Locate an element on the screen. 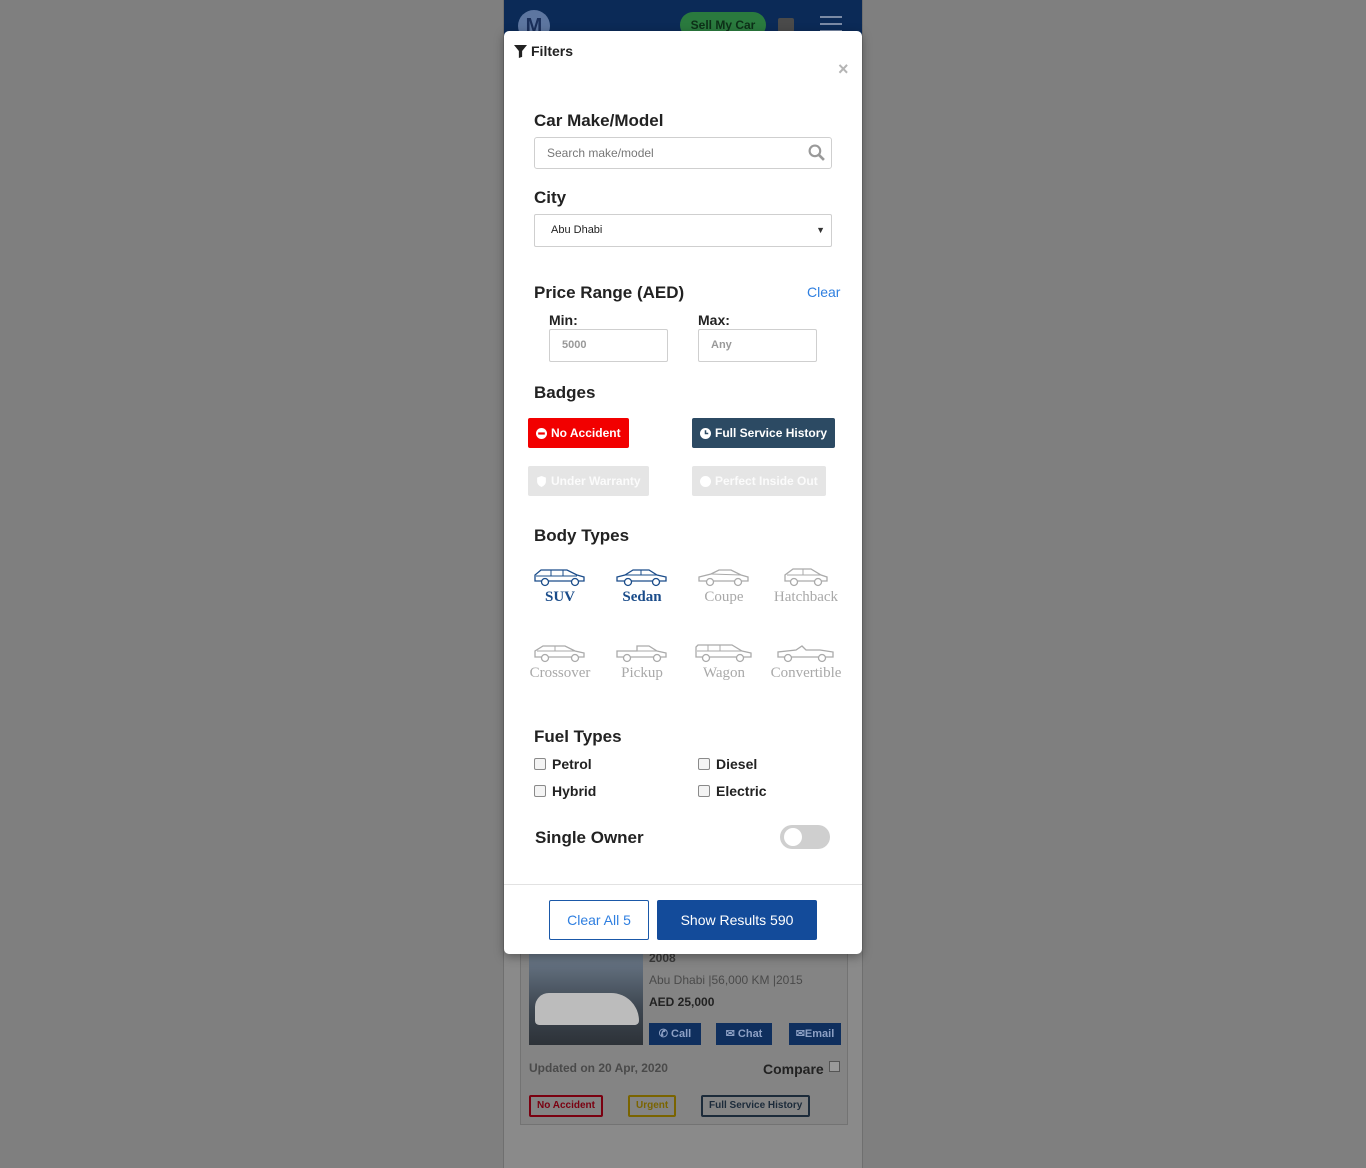 This screenshot has width=1366, height=1168. listing-badge-full-service: Full Service History is located at coordinates (756, 1106).